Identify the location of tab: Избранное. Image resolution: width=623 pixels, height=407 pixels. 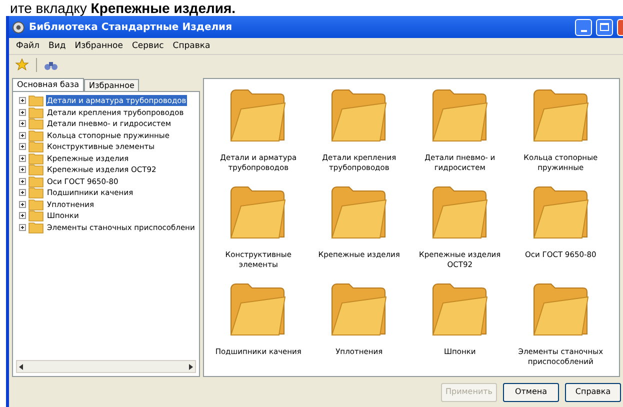
(112, 85).